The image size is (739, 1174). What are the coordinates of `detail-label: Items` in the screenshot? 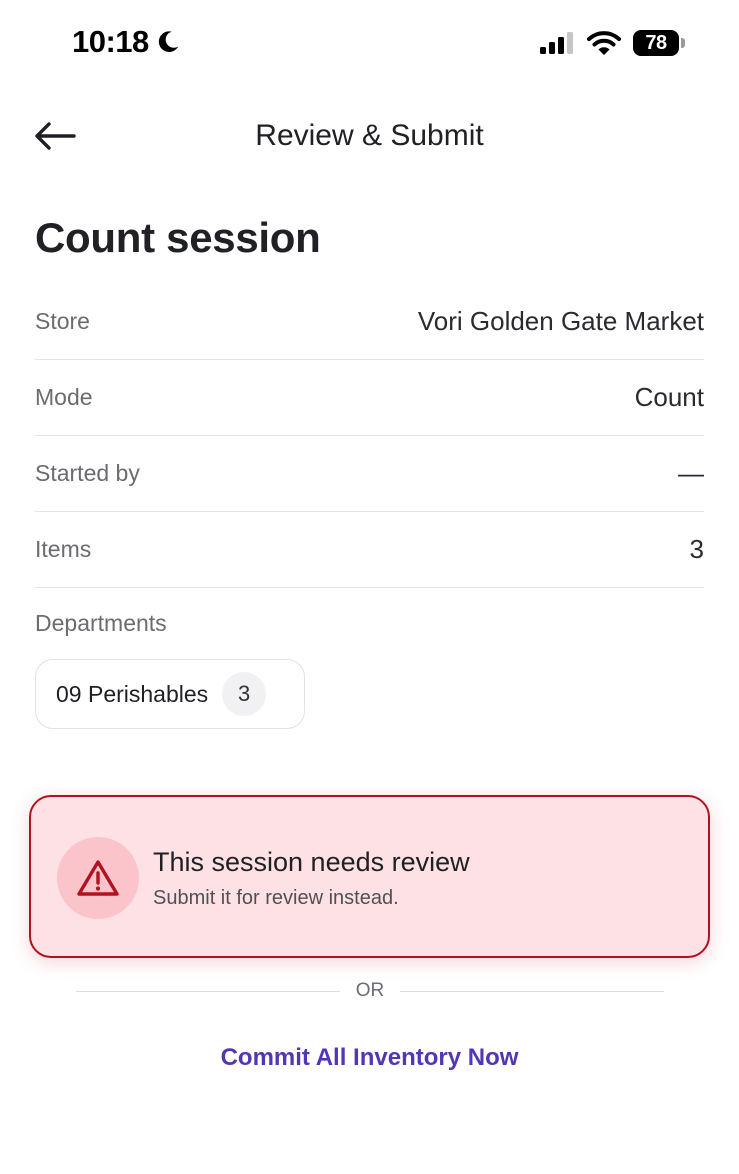 It's located at (63, 549).